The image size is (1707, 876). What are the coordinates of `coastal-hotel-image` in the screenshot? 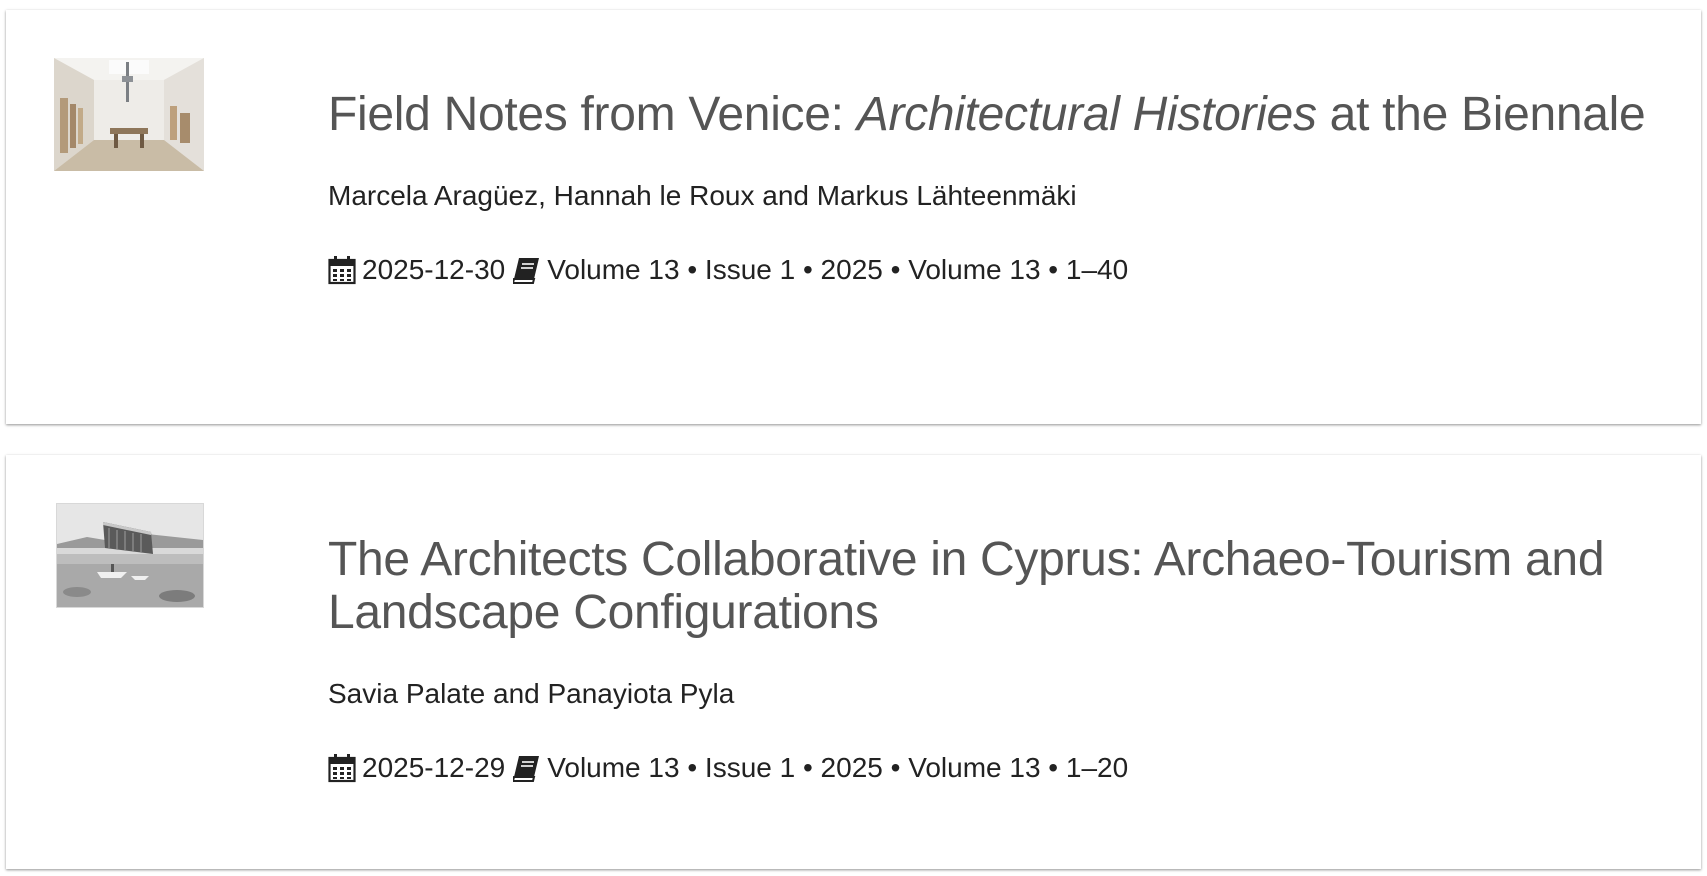 It's located at (130, 555).